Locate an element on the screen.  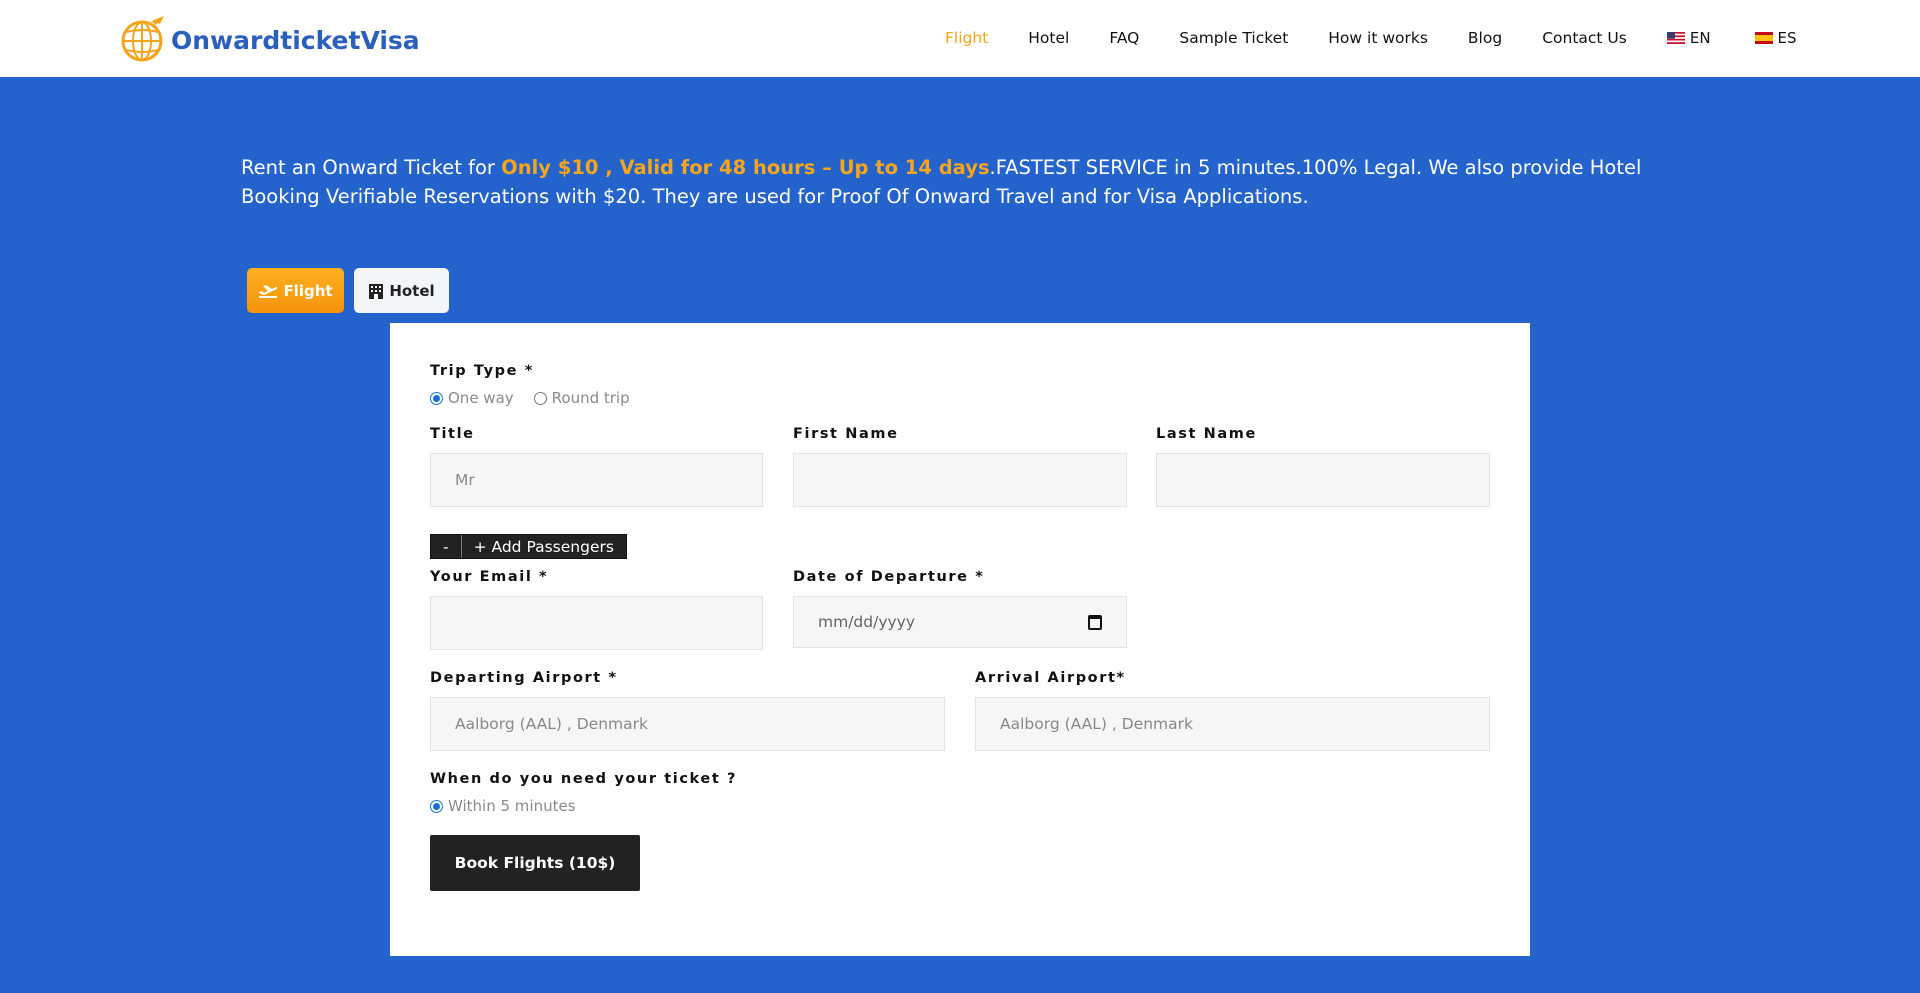
last-name-label: Last Name is located at coordinates (1206, 434).